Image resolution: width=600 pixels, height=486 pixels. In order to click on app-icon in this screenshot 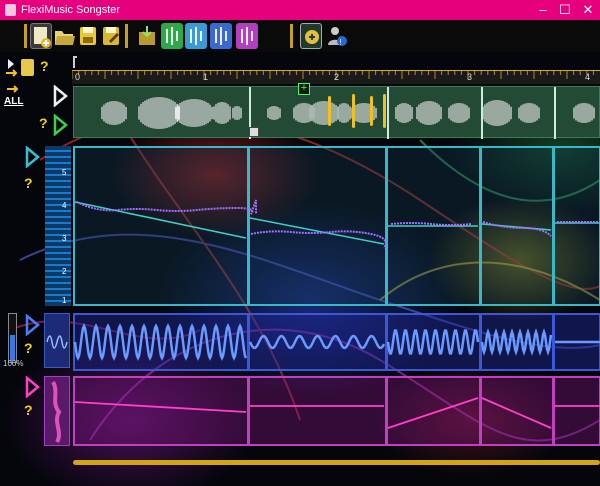, I will do `click(10, 10)`.